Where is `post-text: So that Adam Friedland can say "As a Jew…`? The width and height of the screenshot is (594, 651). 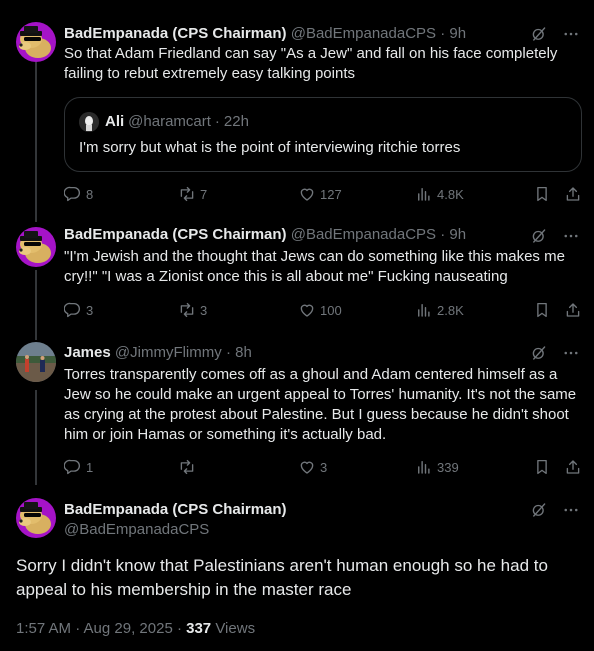 post-text: So that Adam Friedland can say "As a Jew… is located at coordinates (311, 63).